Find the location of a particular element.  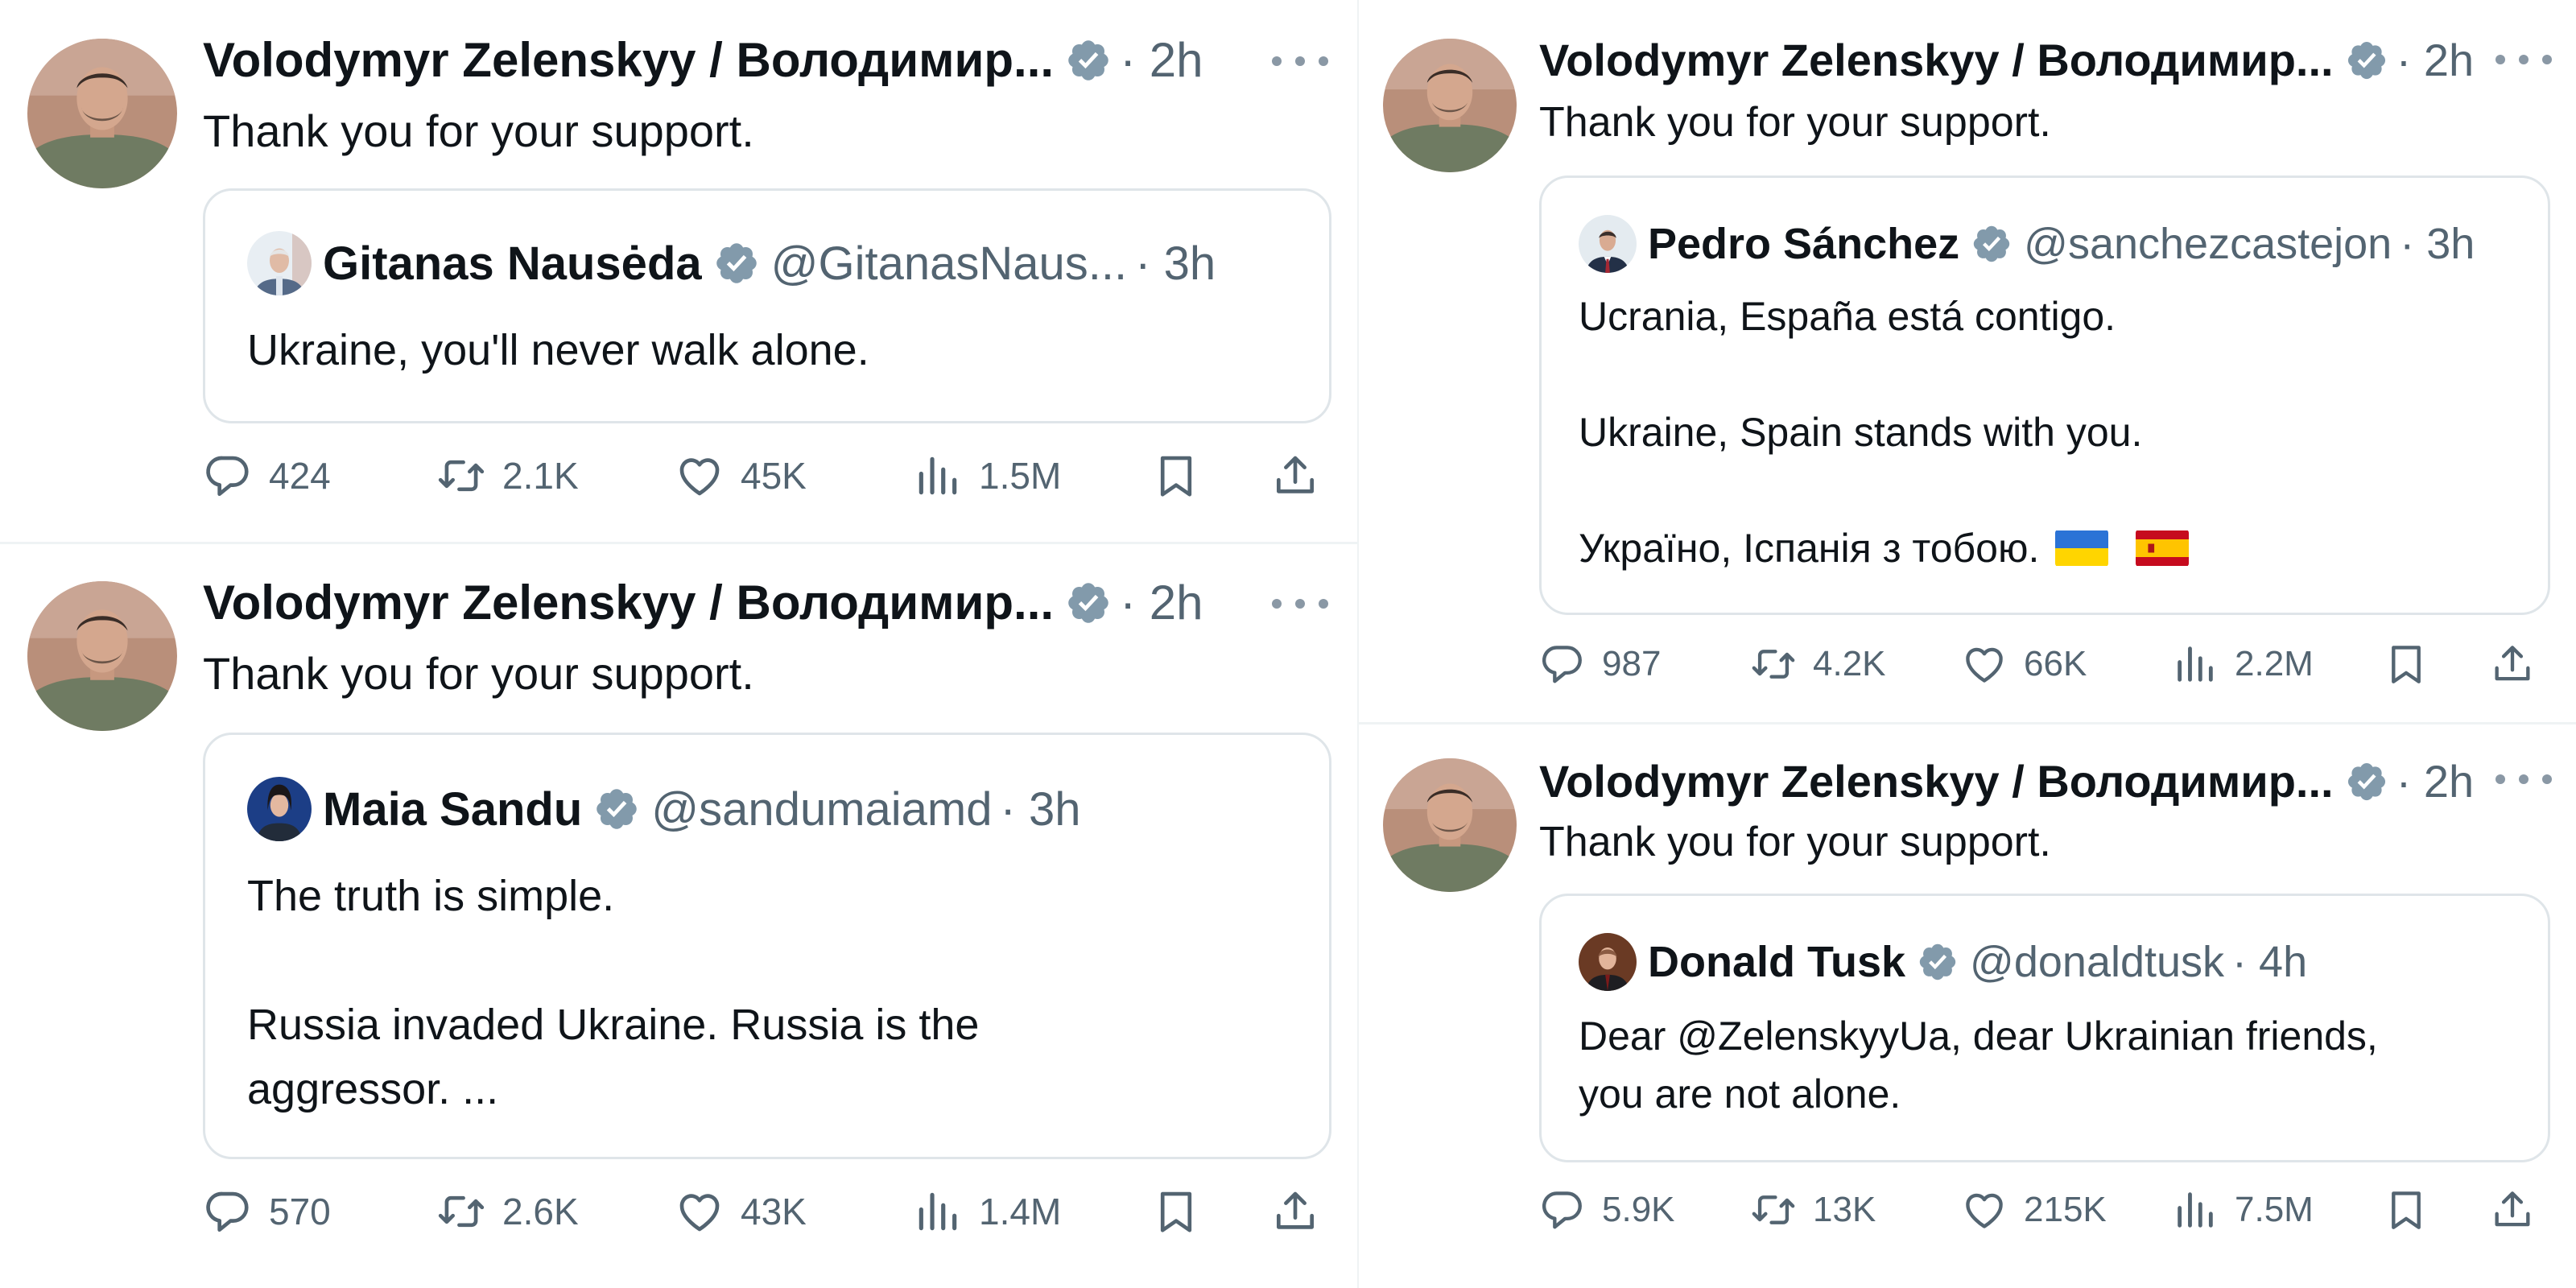

views-button: 2.2M is located at coordinates (2243, 664).